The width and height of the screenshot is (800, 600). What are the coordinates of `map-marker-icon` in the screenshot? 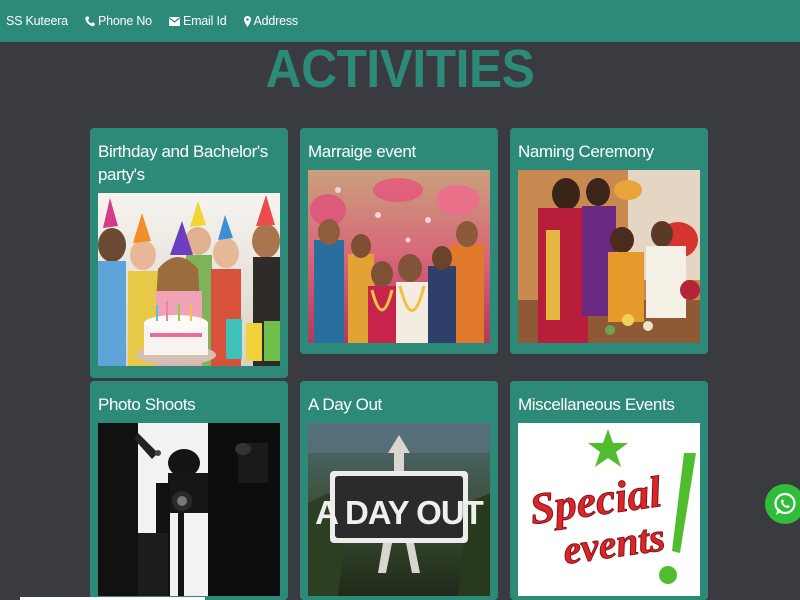 It's located at (247, 21).